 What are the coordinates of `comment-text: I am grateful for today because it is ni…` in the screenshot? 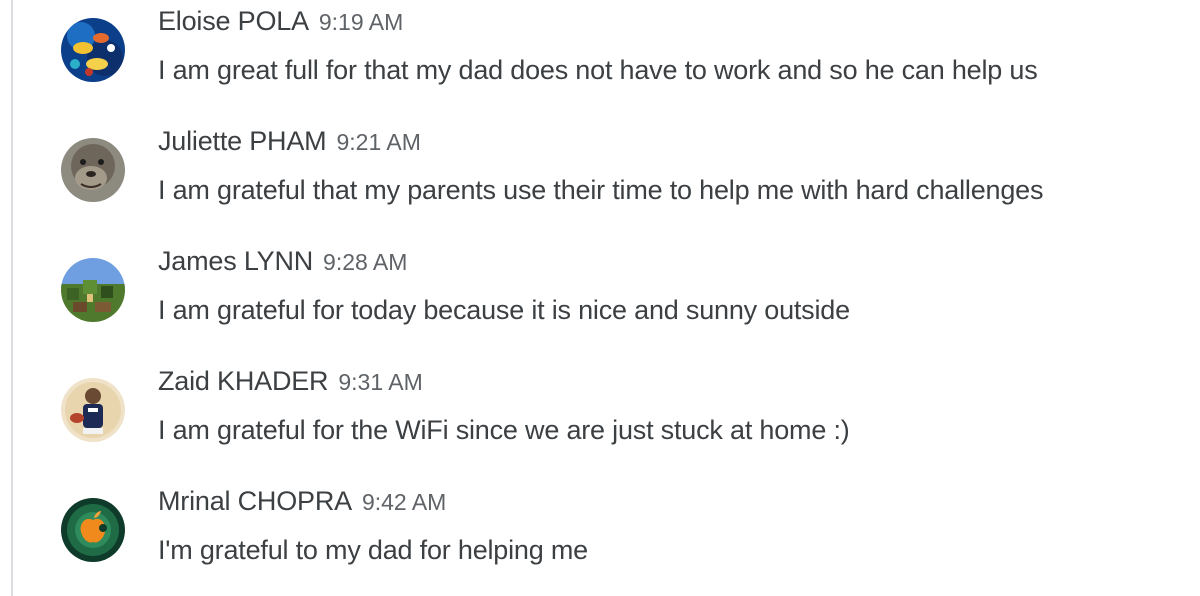 It's located at (504, 310).